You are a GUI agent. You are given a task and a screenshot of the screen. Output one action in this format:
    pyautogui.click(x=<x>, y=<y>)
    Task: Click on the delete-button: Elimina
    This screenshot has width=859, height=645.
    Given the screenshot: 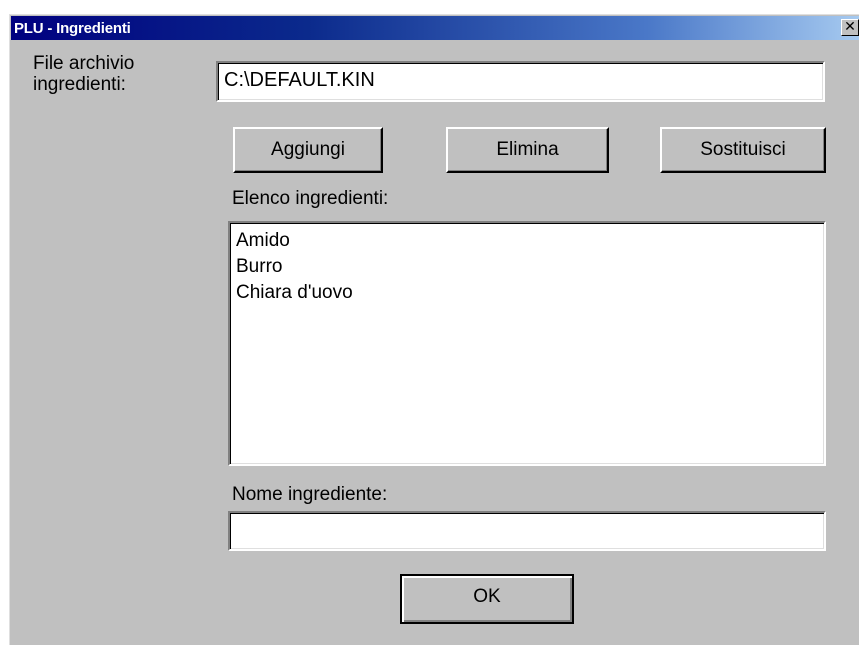 What is the action you would take?
    pyautogui.click(x=527, y=150)
    